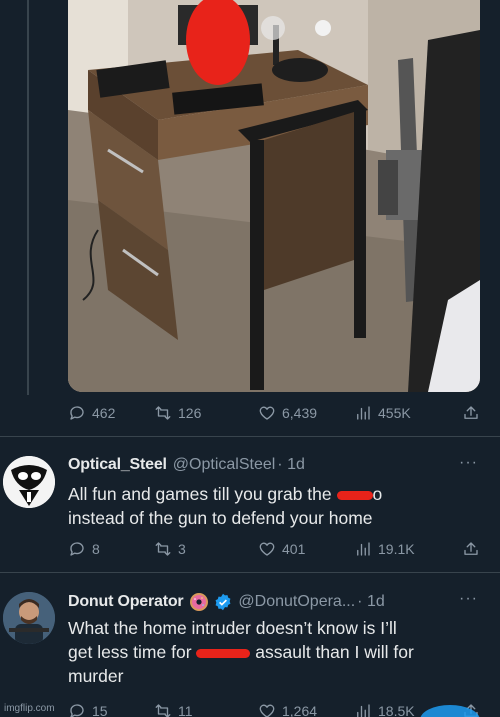  What do you see at coordinates (96, 549) in the screenshot?
I see `reply-count: 8` at bounding box center [96, 549].